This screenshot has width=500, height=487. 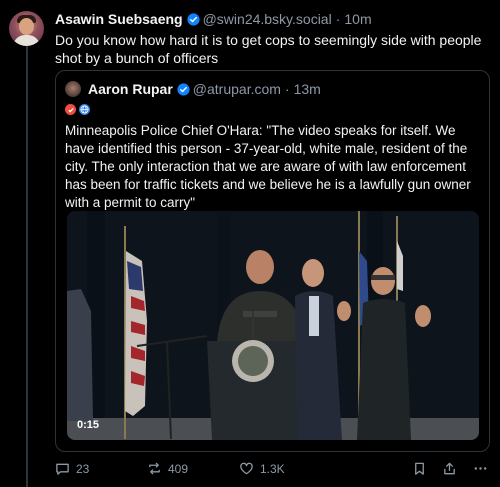 I want to click on globe-icon, so click(x=84, y=109).